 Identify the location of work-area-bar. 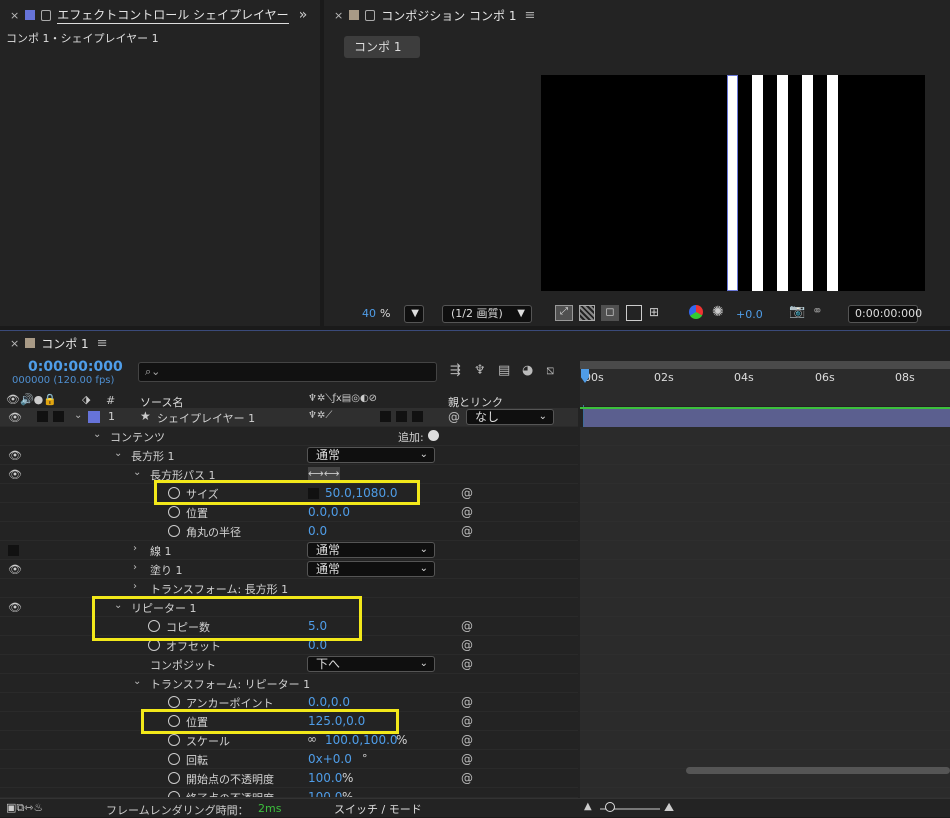
(765, 365).